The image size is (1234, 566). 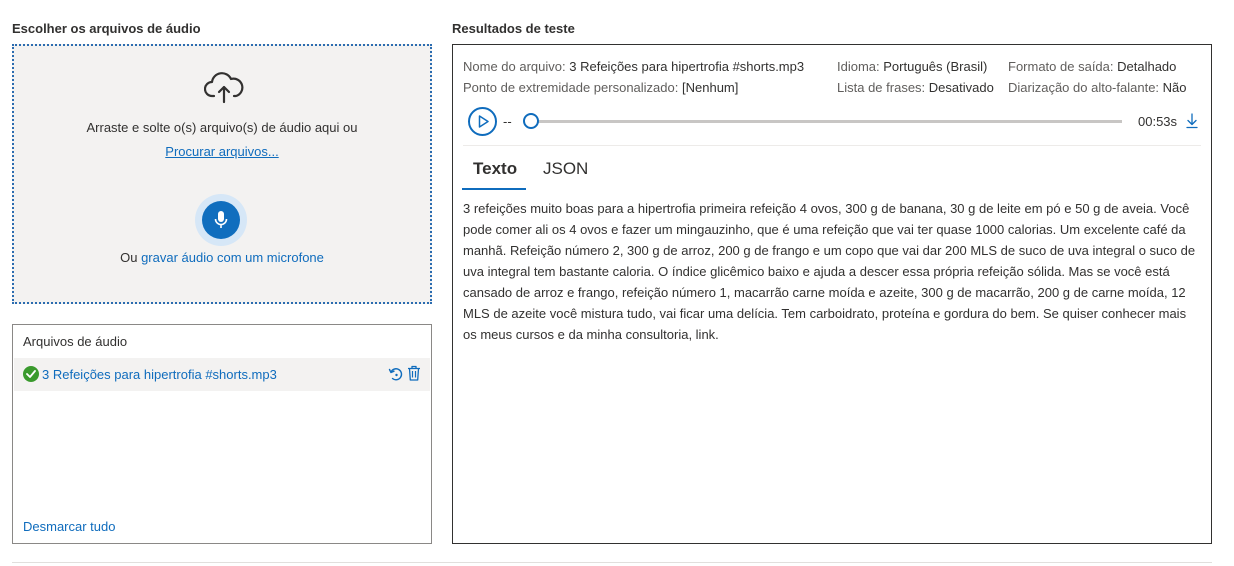 I want to click on meta-file-name-value: 3 Refeições para hipertrofia #shorts.mp3, so click(x=687, y=66).